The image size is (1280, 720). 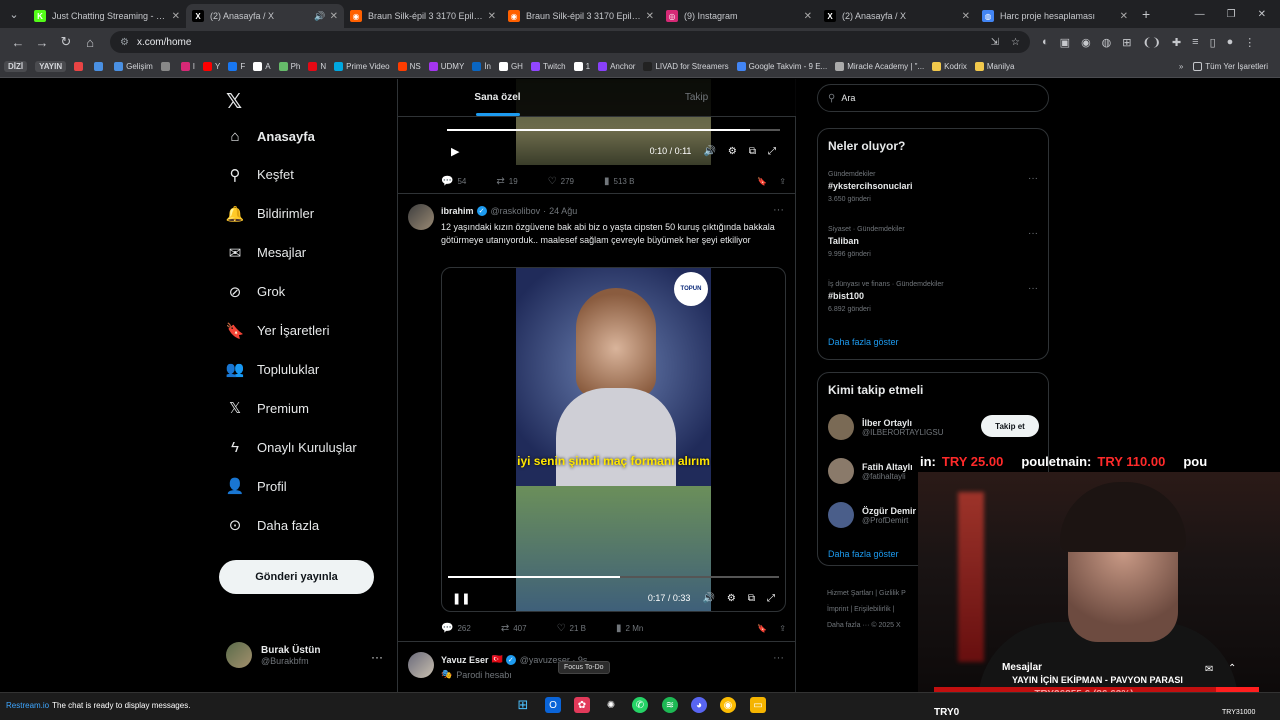 I want to click on bookmark-item: GH, so click(x=510, y=66).